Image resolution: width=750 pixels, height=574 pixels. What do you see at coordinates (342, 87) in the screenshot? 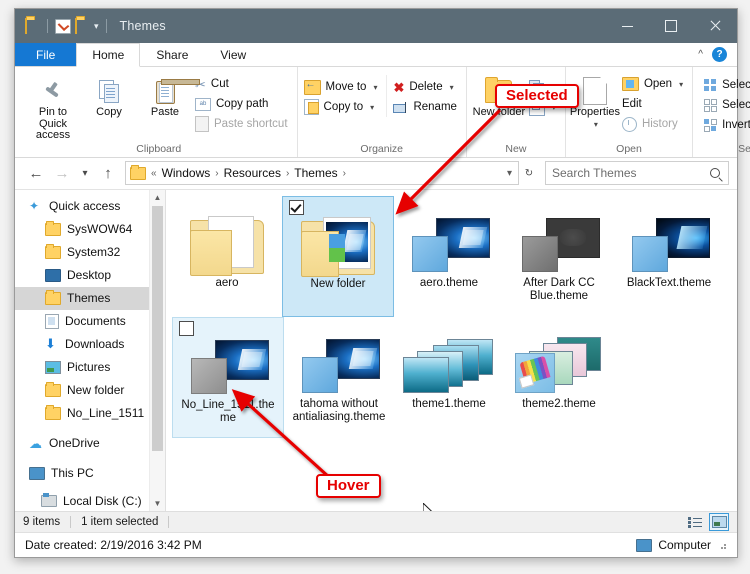
I see `move-to-button: Move to ▾` at bounding box center [342, 87].